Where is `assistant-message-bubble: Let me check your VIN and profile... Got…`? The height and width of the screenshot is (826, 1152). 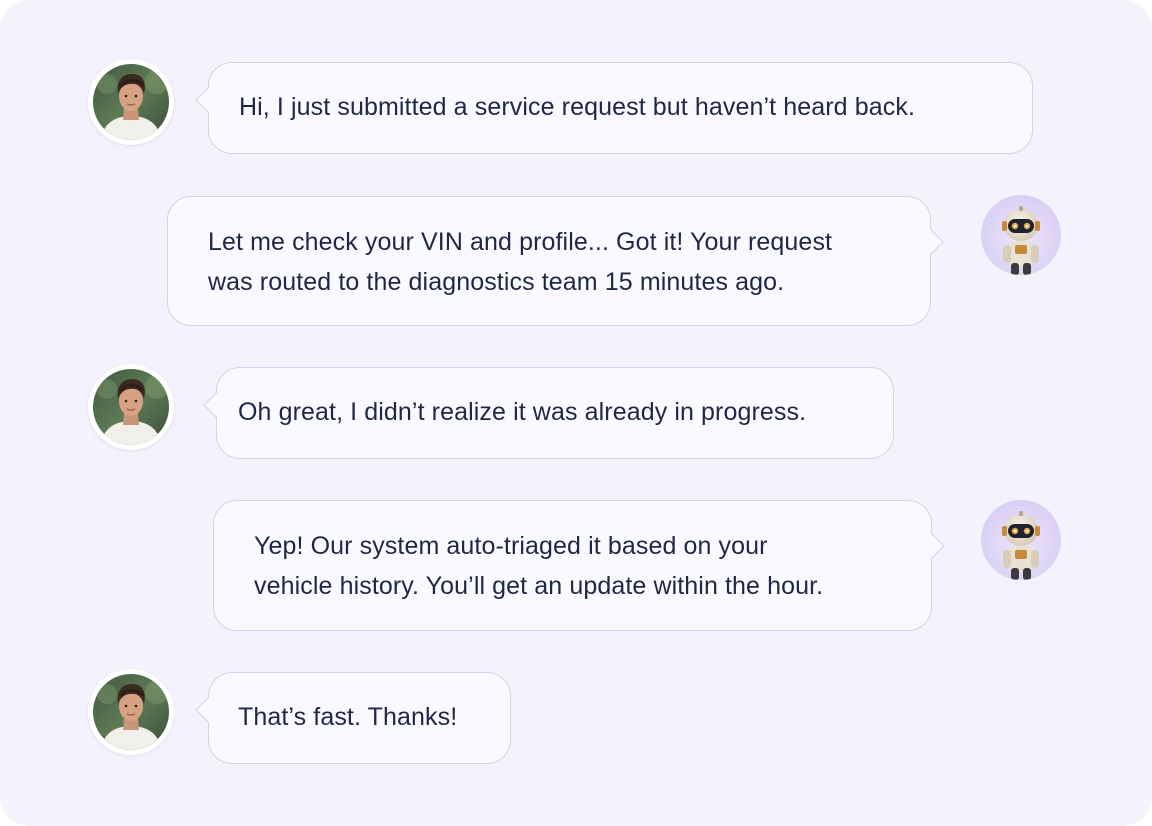
assistant-message-bubble: Let me check your VIN and profile... Got… is located at coordinates (549, 261).